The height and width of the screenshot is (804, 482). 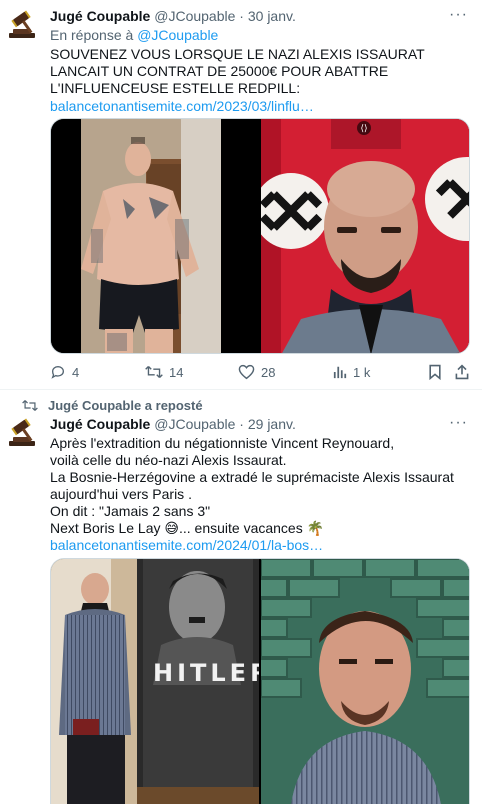 I want to click on tweet-date: 29 janv., so click(x=272, y=424).